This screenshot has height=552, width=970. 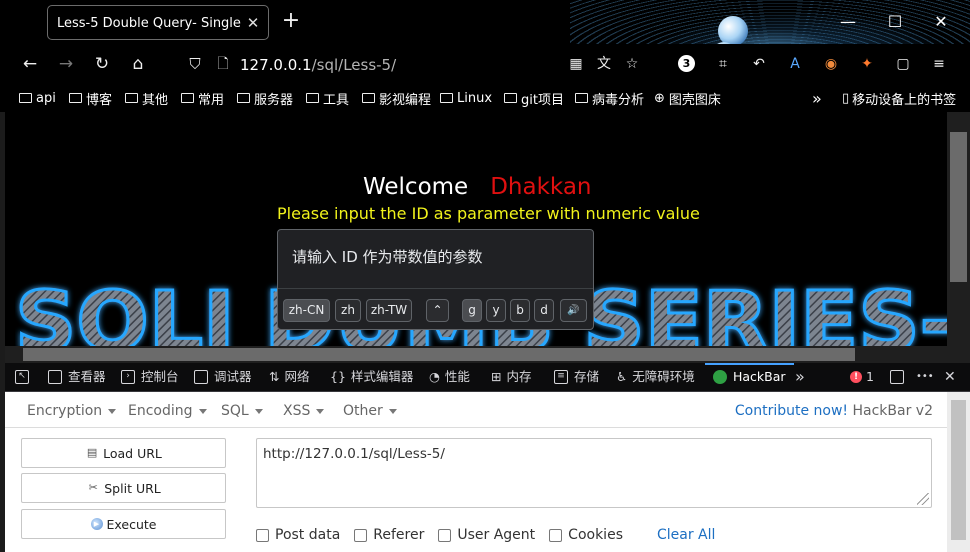 What do you see at coordinates (387, 257) in the screenshot?
I see `translated-text: 请输入 ID 作为带数值的参数` at bounding box center [387, 257].